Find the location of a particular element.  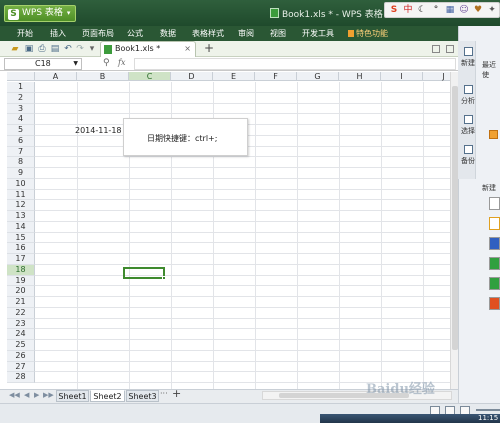

row-header-1: 1 is located at coordinates (21, 87).